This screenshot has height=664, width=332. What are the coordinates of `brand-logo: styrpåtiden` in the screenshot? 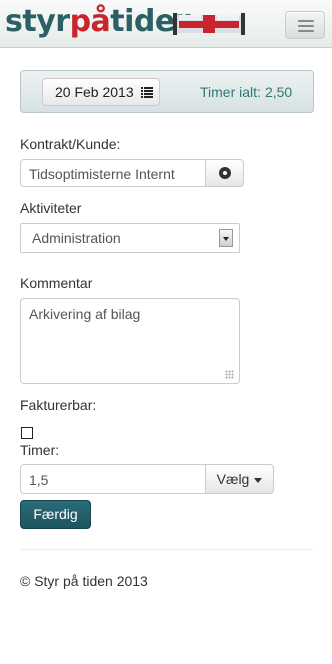 It's located at (100, 22).